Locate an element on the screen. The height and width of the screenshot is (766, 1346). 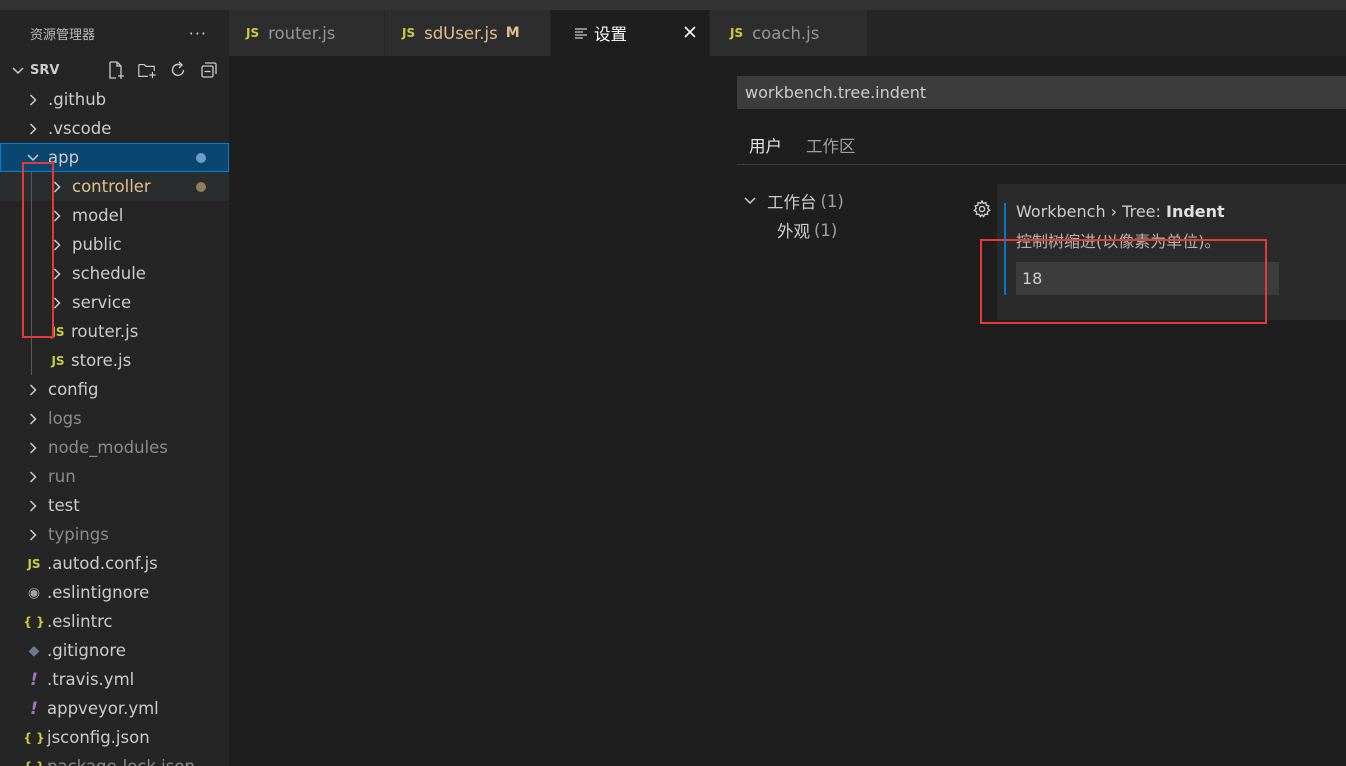
explorer-title: 资源管理器 is located at coordinates (63, 35).